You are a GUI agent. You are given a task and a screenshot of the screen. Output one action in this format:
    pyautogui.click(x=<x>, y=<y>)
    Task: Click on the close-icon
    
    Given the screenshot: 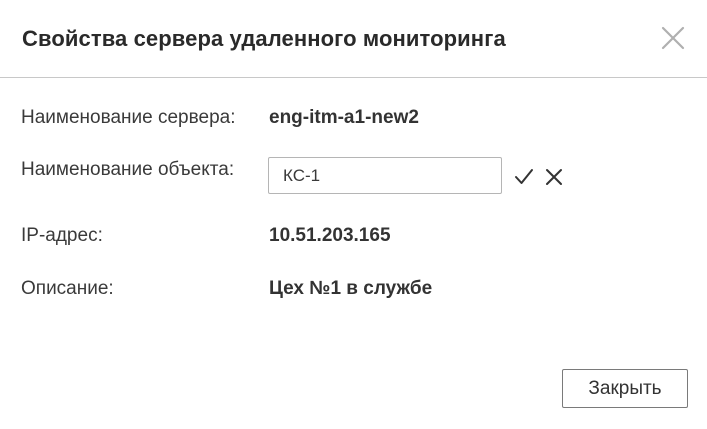 What is the action you would take?
    pyautogui.click(x=673, y=38)
    